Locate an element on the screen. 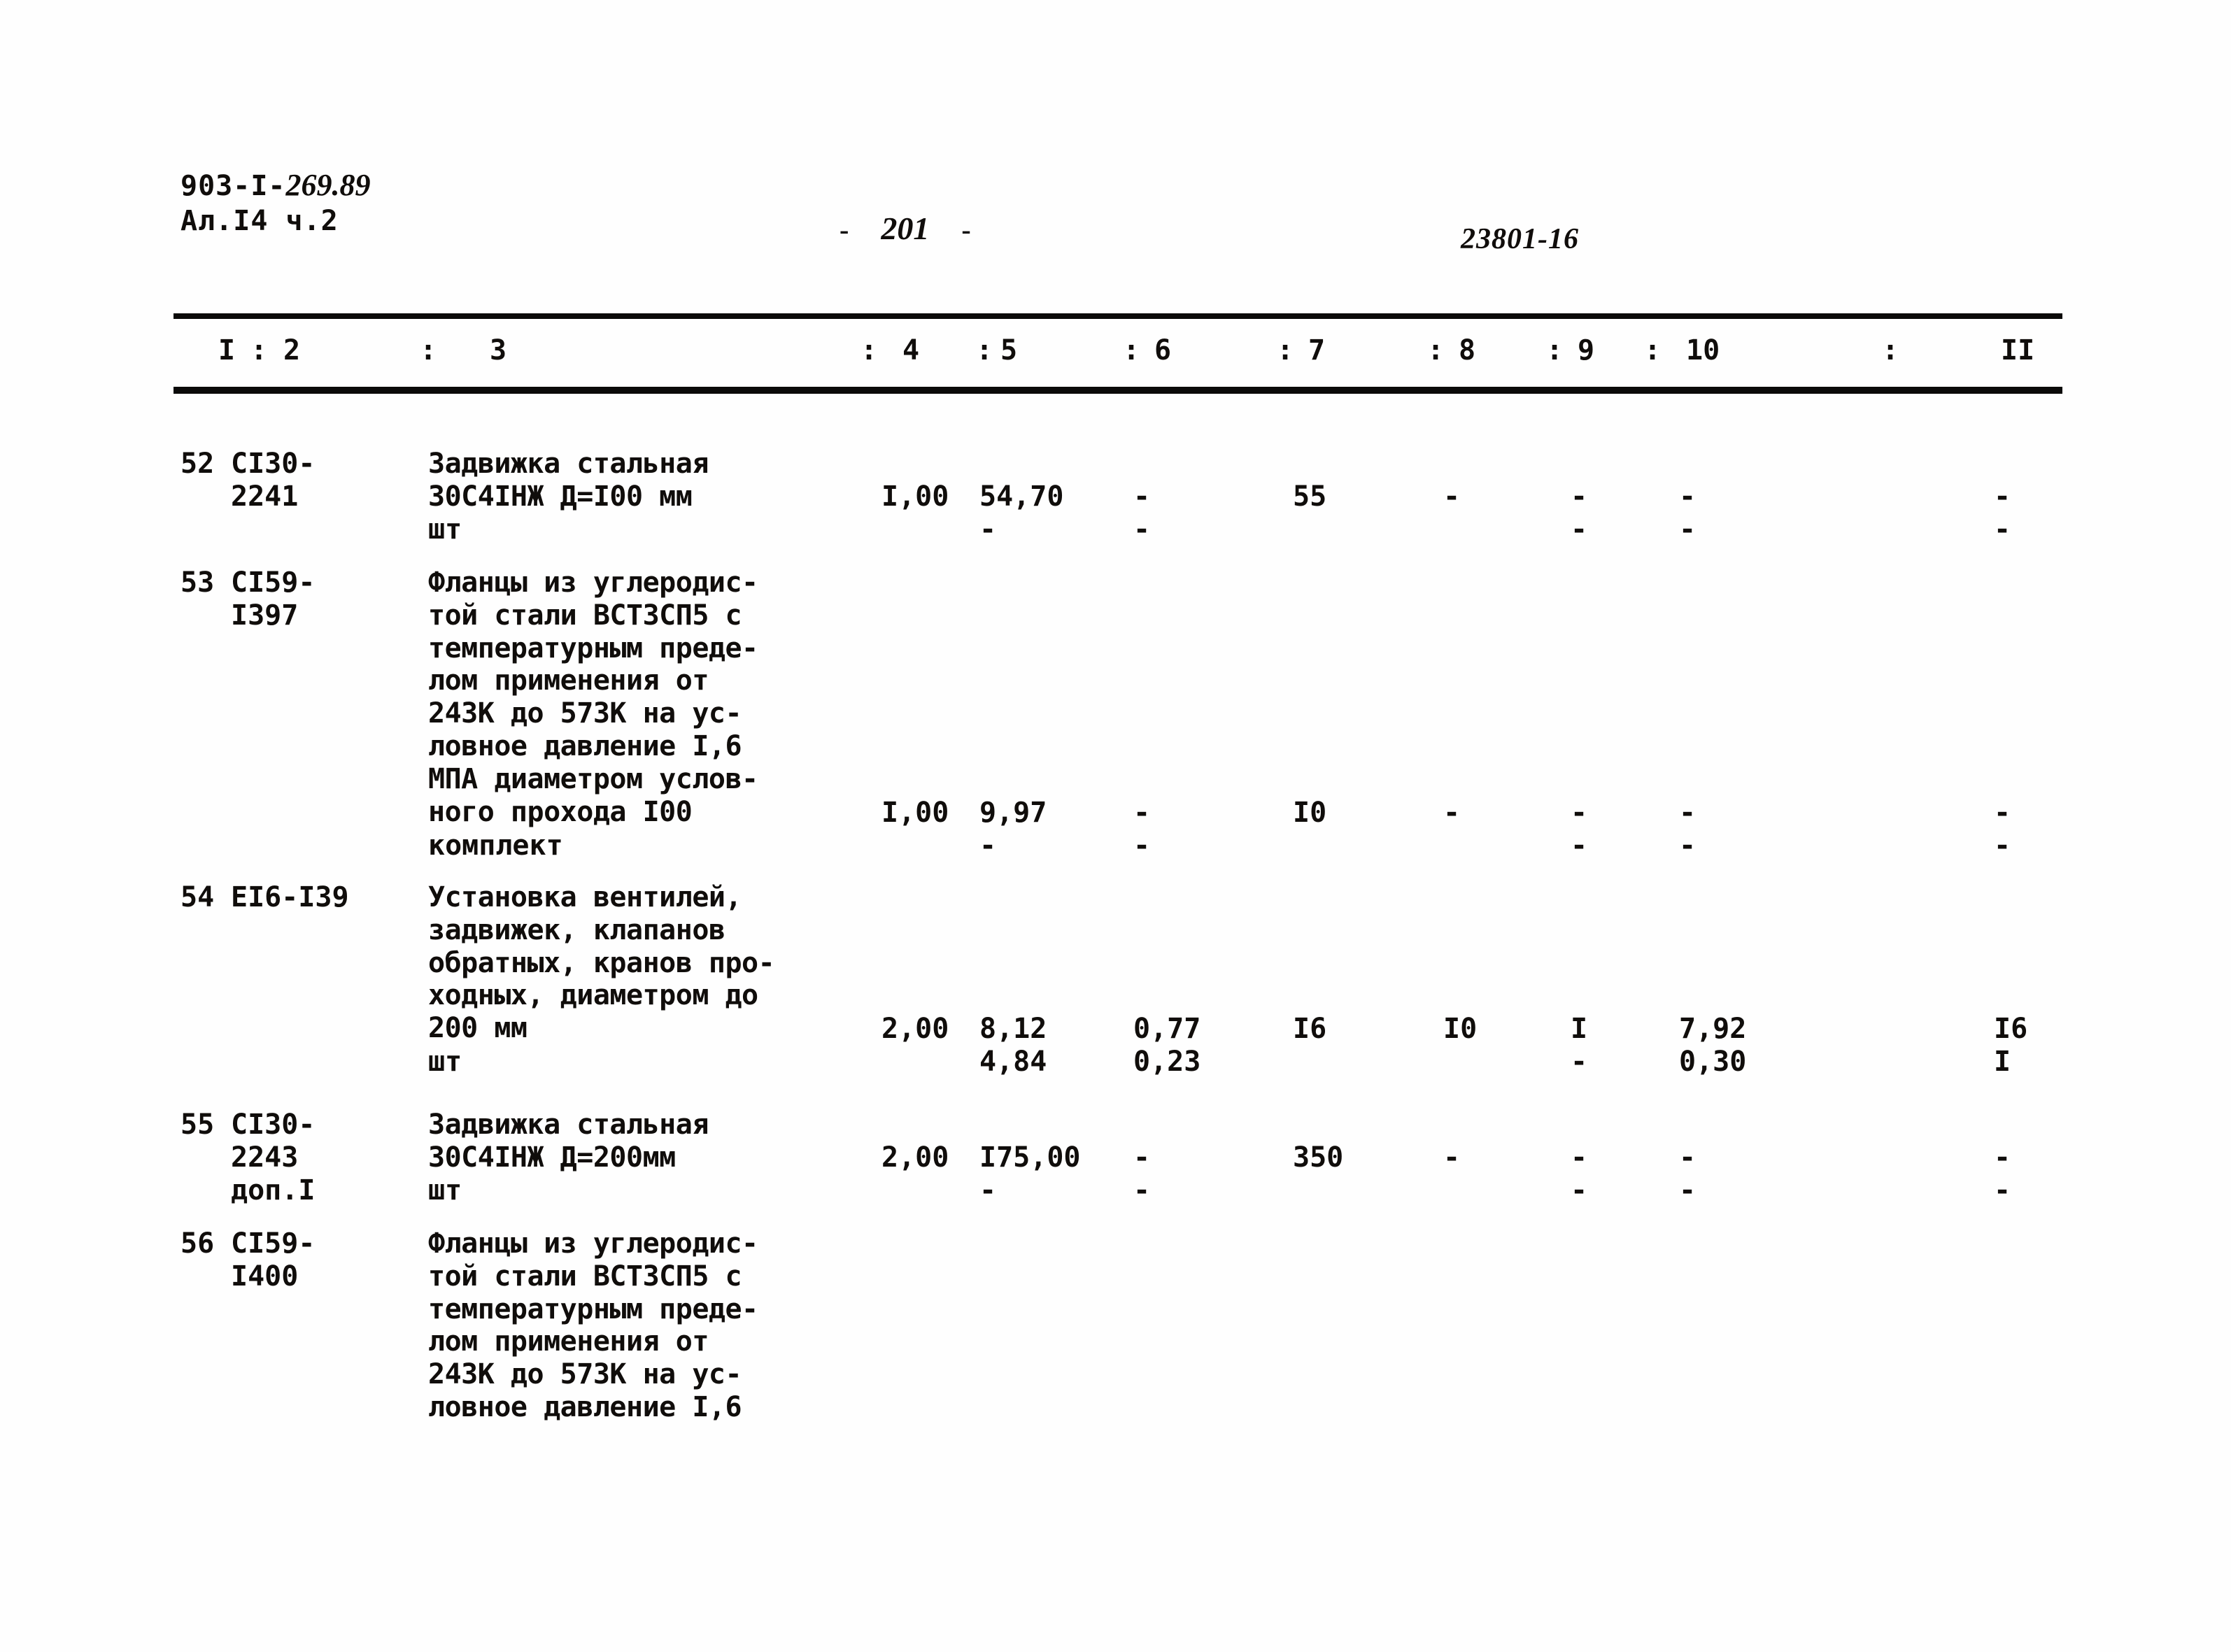 Image resolution: width=2231 pixels, height=1652 pixels. row-unit: комплект is located at coordinates (495, 845).